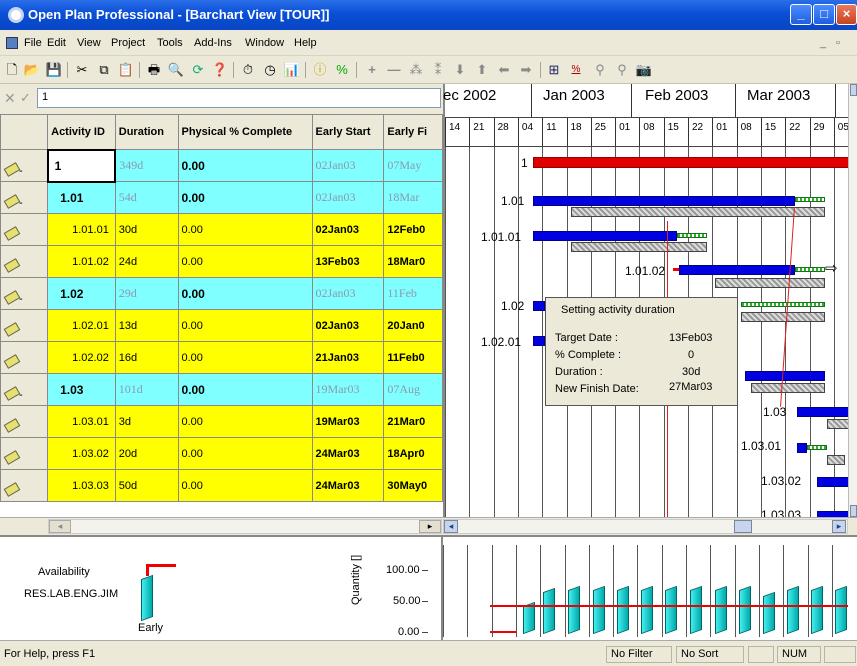 The width and height of the screenshot is (857, 666). Describe the element at coordinates (245, 132) in the screenshot. I see `col-header-pct-complete: Physical % Complete` at that location.